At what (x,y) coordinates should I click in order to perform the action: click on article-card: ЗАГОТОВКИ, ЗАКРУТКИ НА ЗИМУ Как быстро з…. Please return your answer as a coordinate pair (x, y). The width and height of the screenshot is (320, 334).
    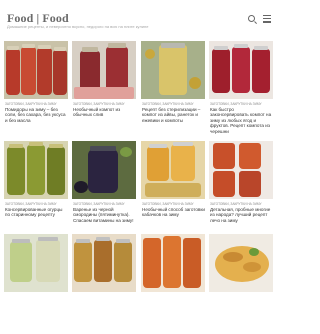
    Looking at the image, I should click on (241, 91).